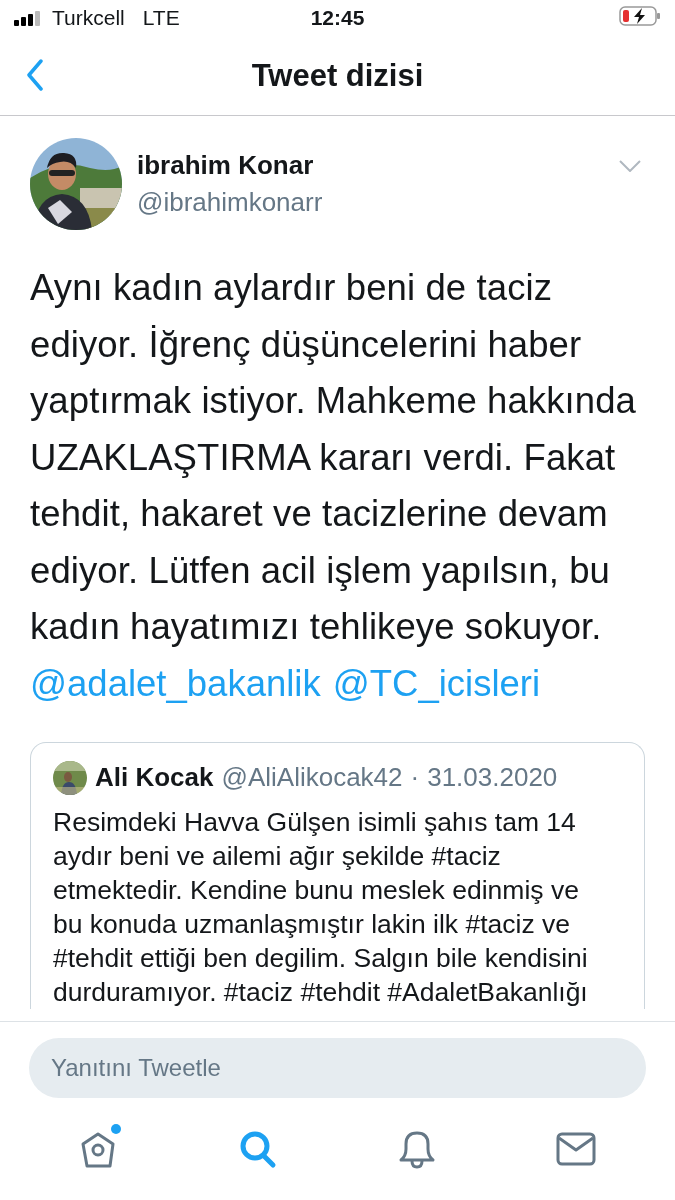 The width and height of the screenshot is (675, 1200). What do you see at coordinates (226, 165) in the screenshot?
I see `author-name: ibrahim Konar` at bounding box center [226, 165].